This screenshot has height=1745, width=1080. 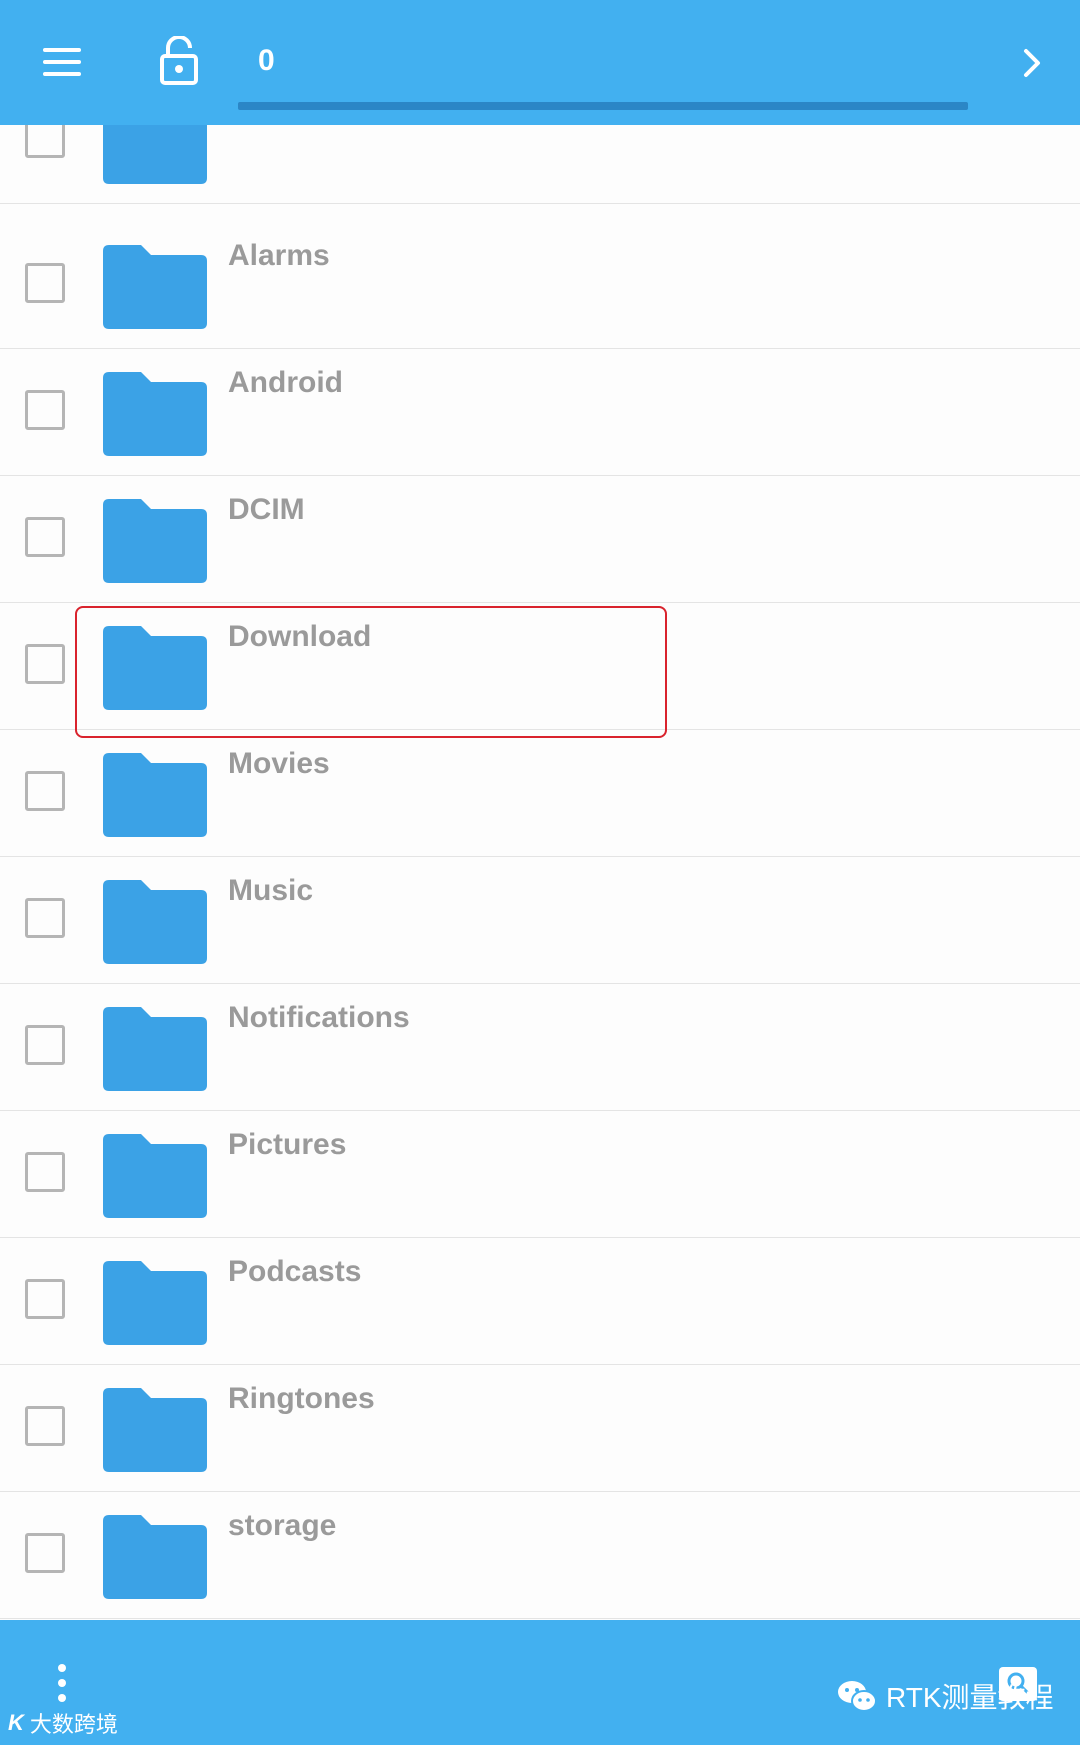 I want to click on watermark-left-text: 大数跨境, so click(x=73, y=1724).